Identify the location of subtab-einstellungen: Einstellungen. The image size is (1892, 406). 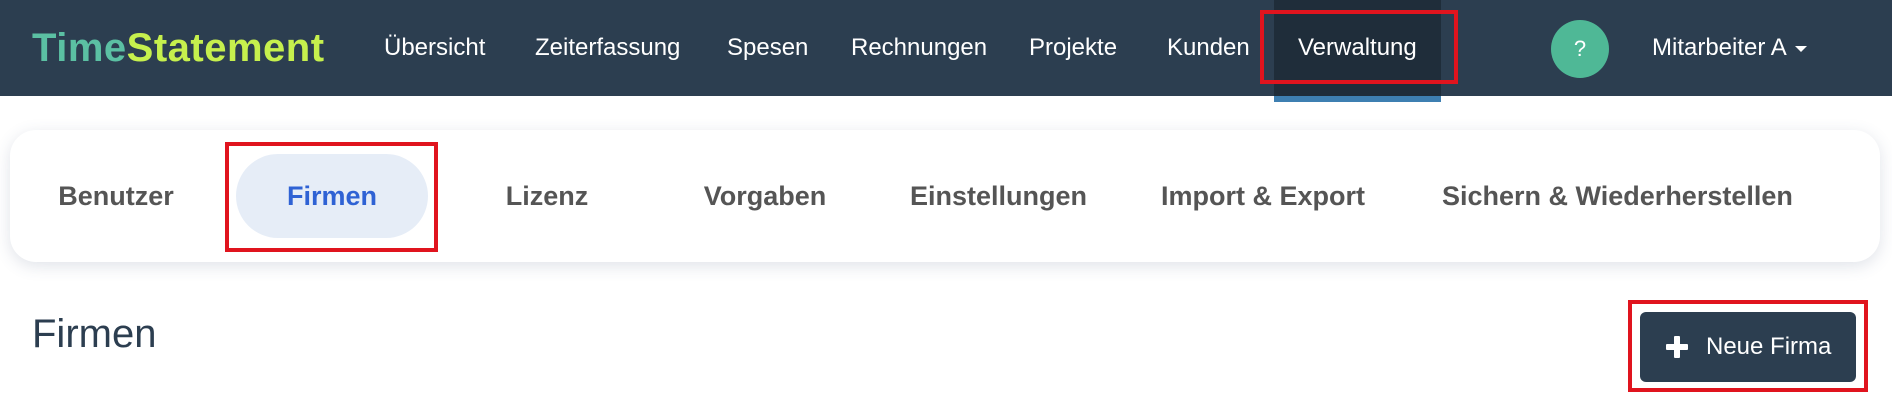
(998, 196).